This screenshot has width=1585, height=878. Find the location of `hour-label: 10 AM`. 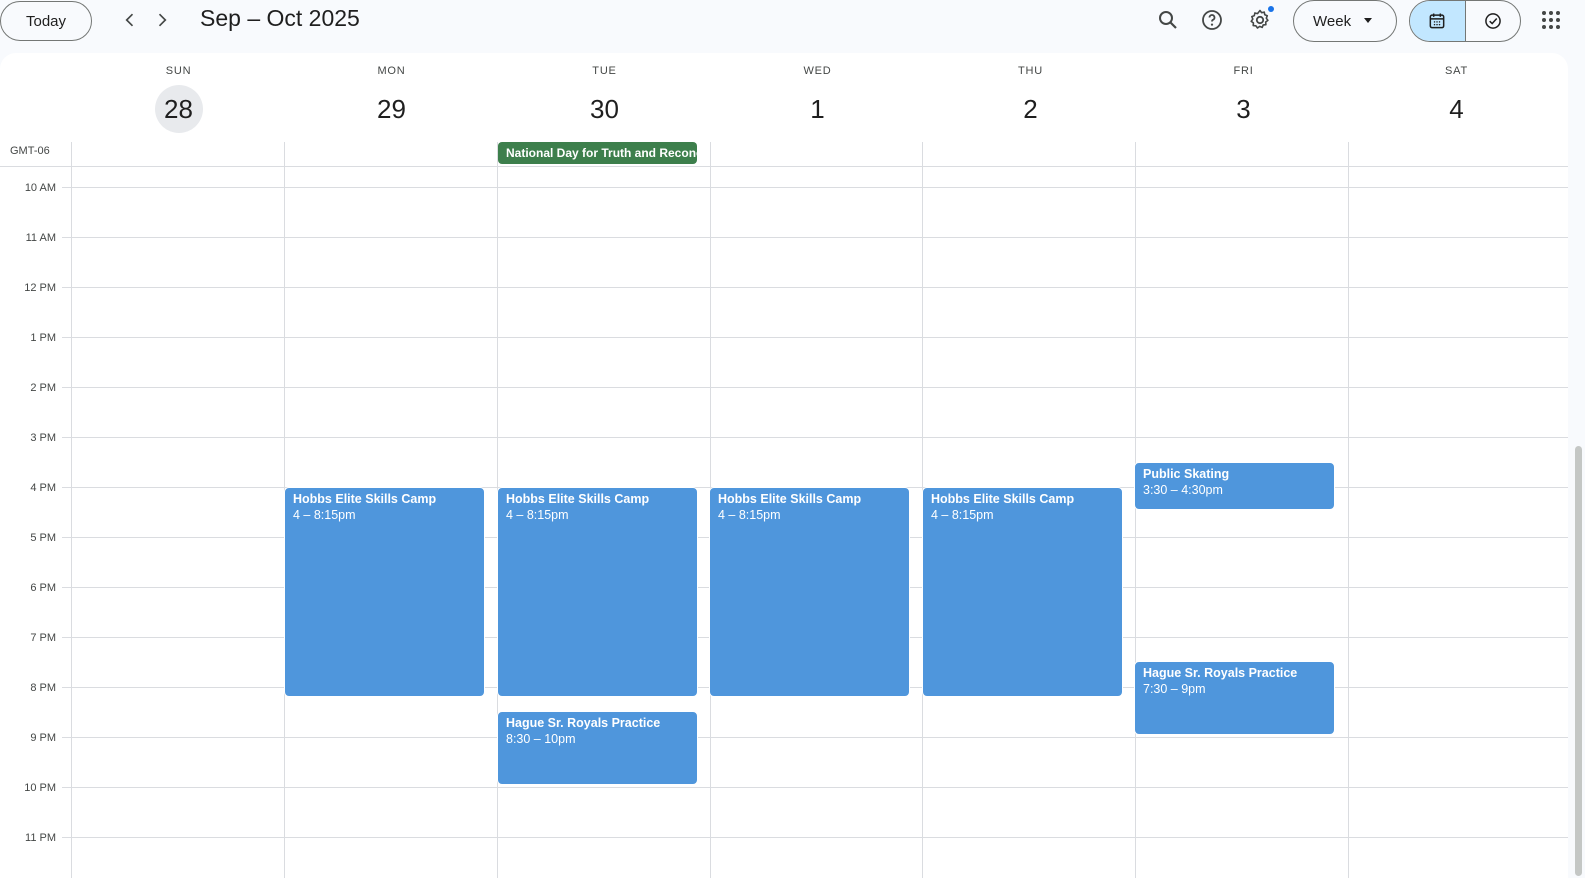

hour-label: 10 AM is located at coordinates (40, 188).